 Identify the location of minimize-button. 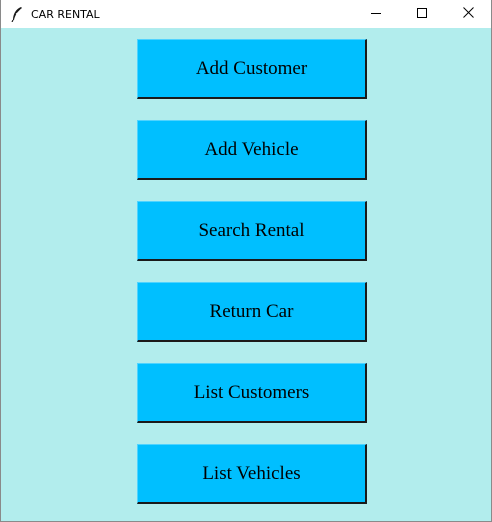
(376, 14).